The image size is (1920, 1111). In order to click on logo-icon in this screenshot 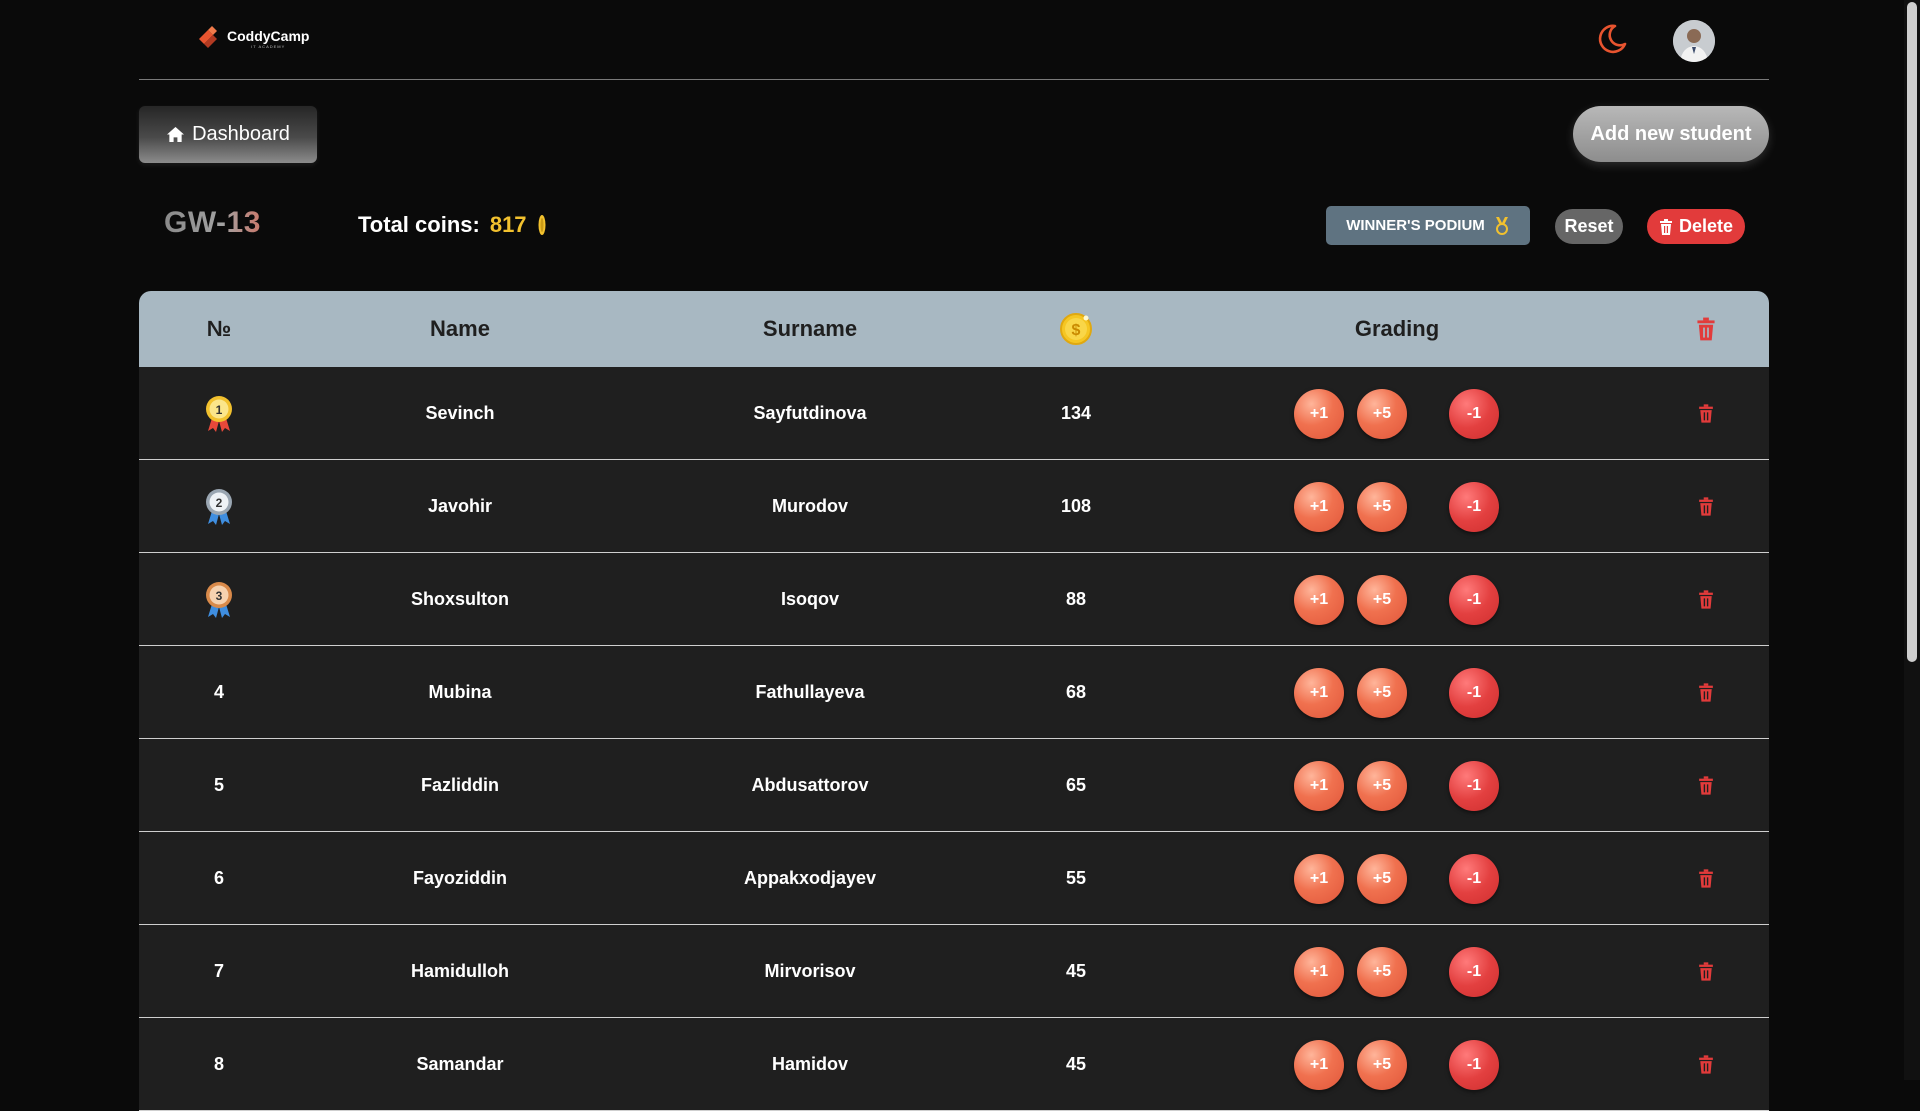, I will do `click(208, 37)`.